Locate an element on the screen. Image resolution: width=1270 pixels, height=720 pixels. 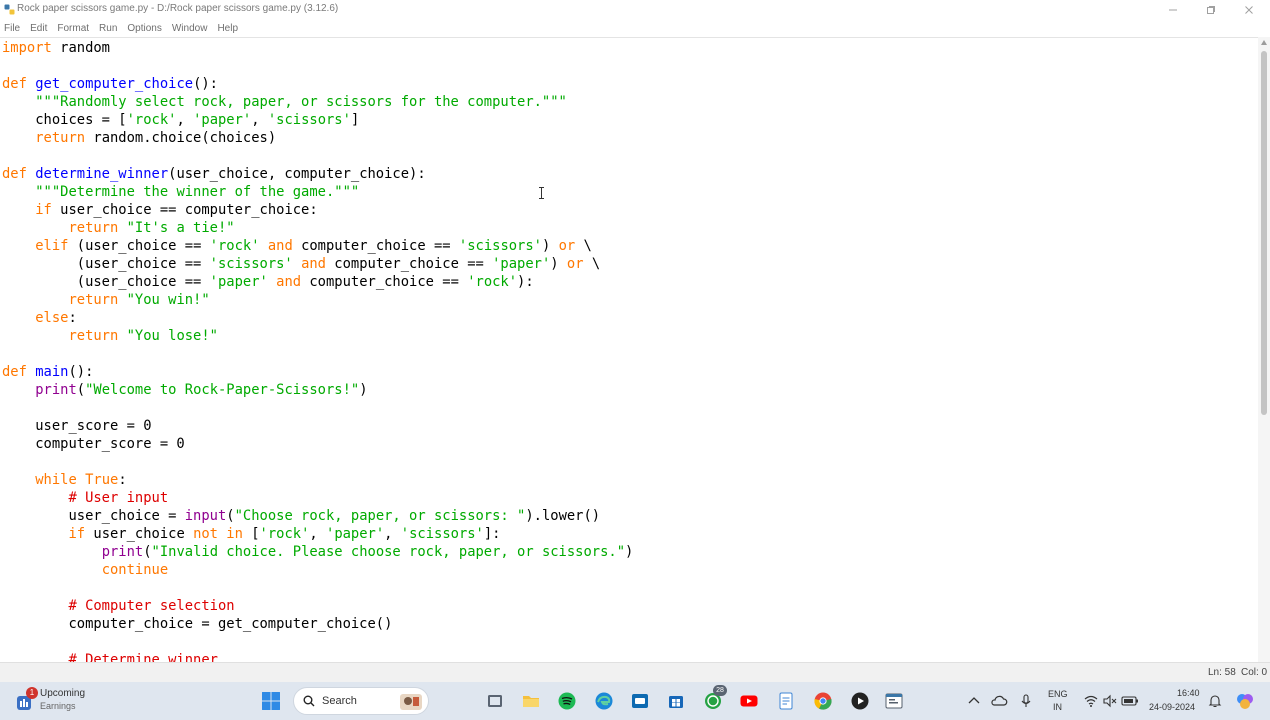
wifi-icon is located at coordinates (1091, 701).